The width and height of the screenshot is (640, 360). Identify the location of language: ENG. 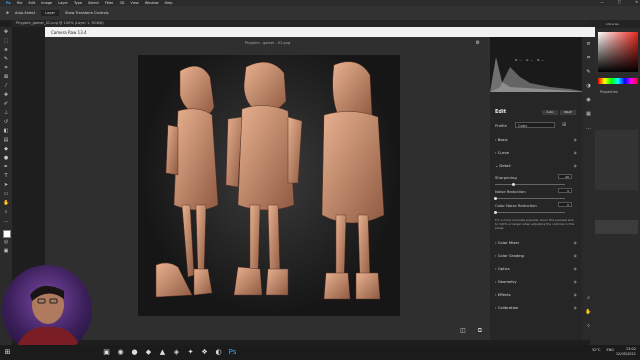
(610, 350).